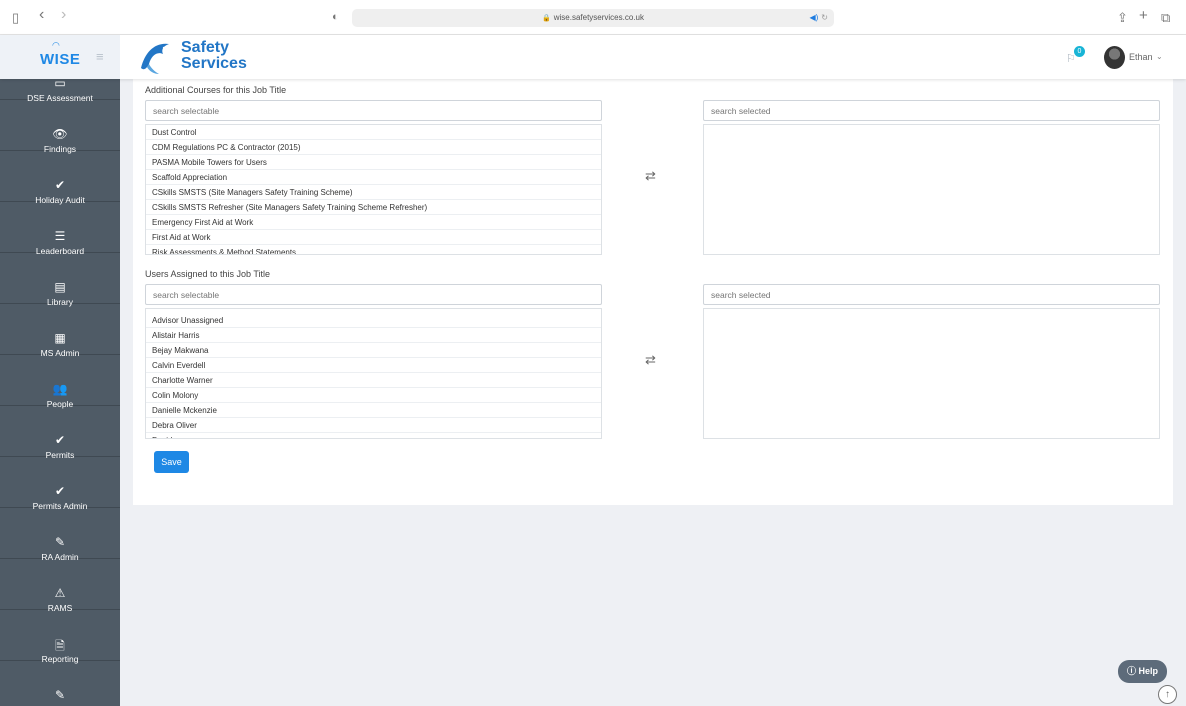  Describe the element at coordinates (15, 17) in the screenshot. I see `sidebar-toggle-icon: ▯` at that location.